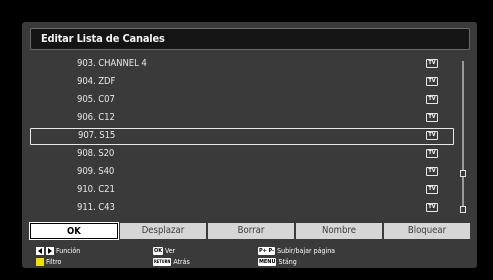 This screenshot has width=493, height=280. I want to click on channel-label: 909. S40, so click(96, 171).